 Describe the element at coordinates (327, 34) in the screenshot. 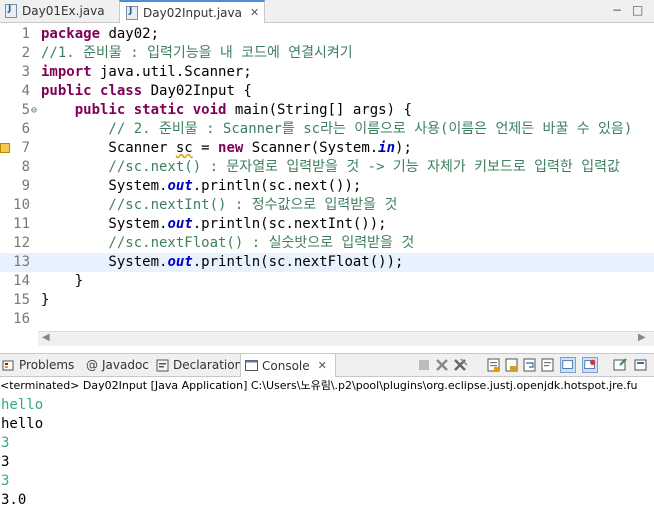

I see `code-line: 1 package day02;` at that location.